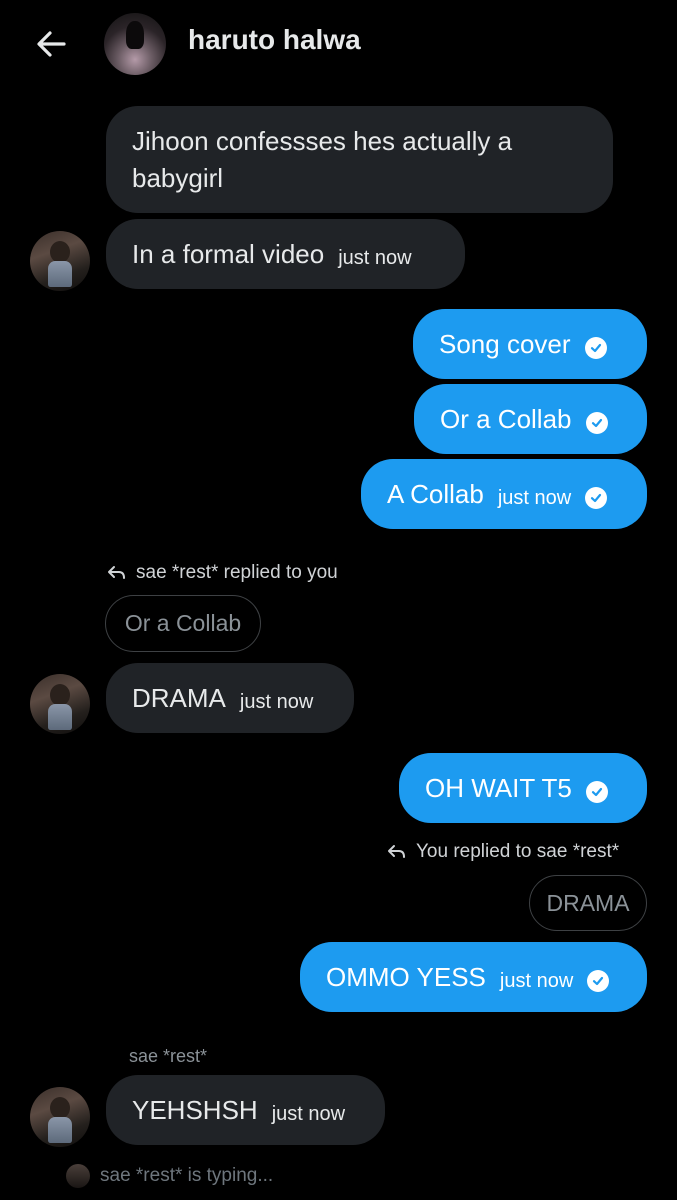 The width and height of the screenshot is (677, 1200). I want to click on outgoing-message: Or a Collab, so click(530, 419).